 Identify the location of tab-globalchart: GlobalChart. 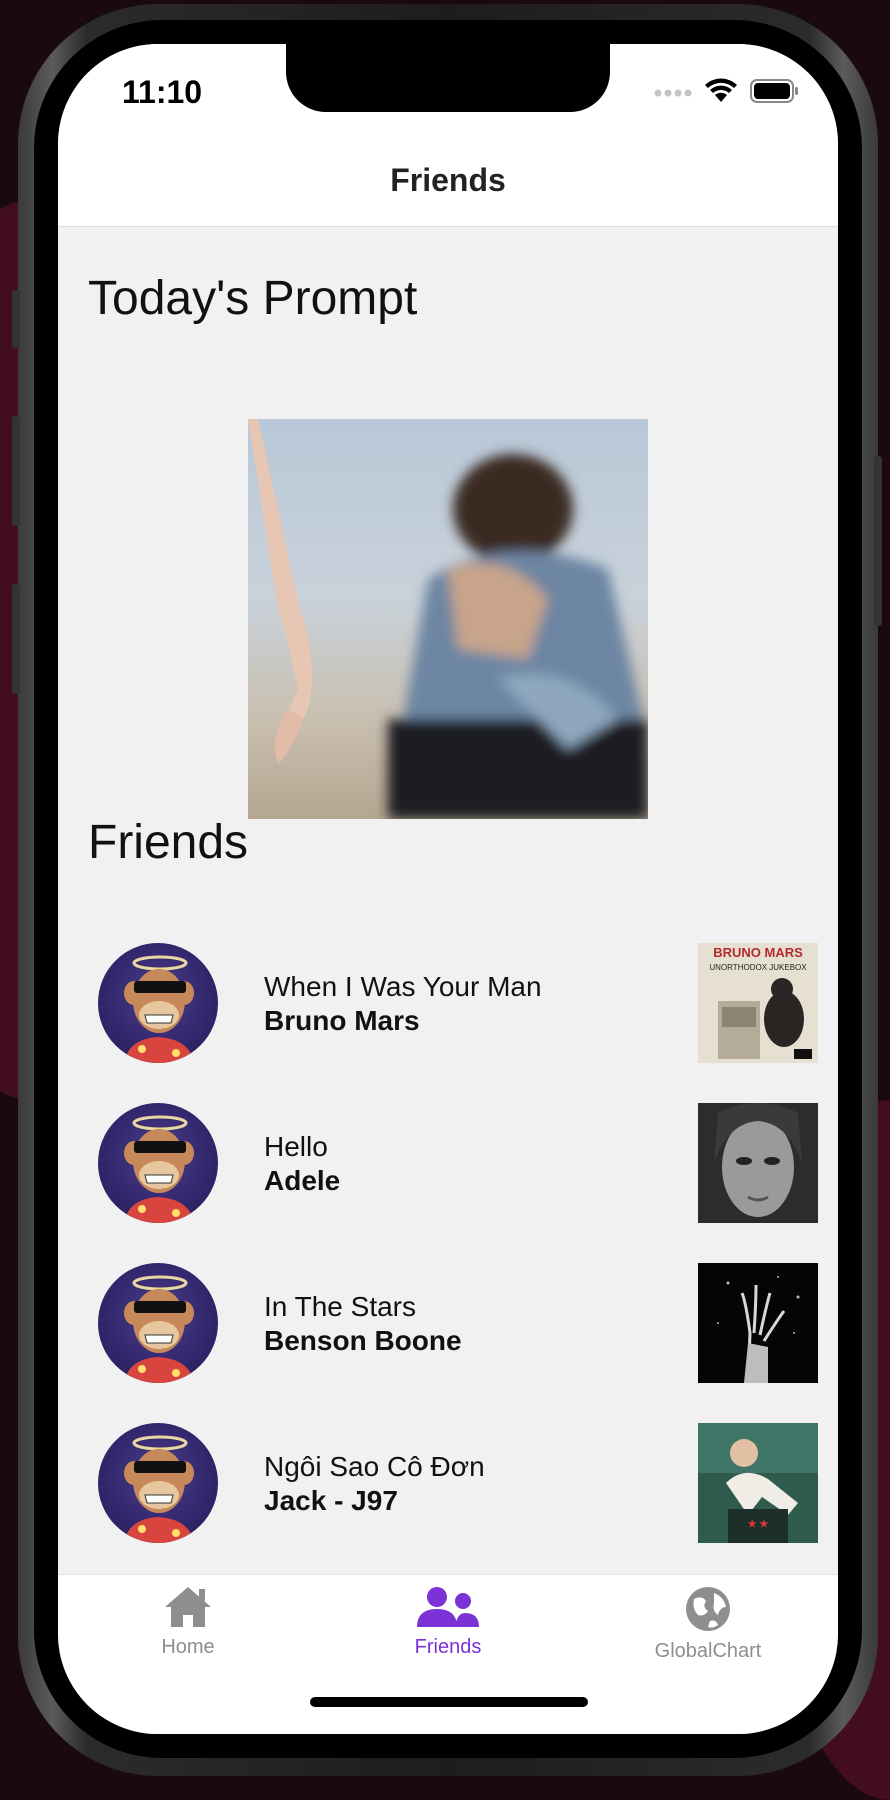
(708, 1624).